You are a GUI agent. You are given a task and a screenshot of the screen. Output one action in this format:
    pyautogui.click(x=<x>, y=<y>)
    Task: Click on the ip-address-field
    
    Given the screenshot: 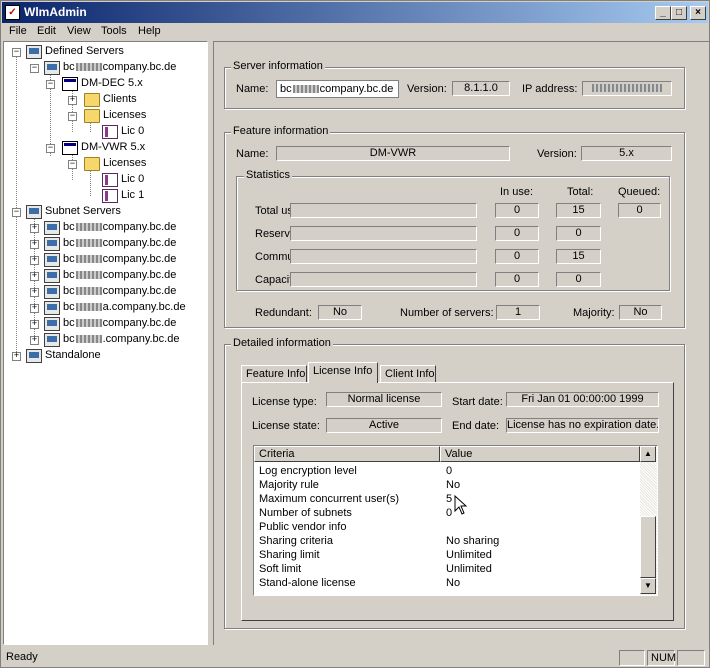 What is the action you would take?
    pyautogui.click(x=627, y=88)
    